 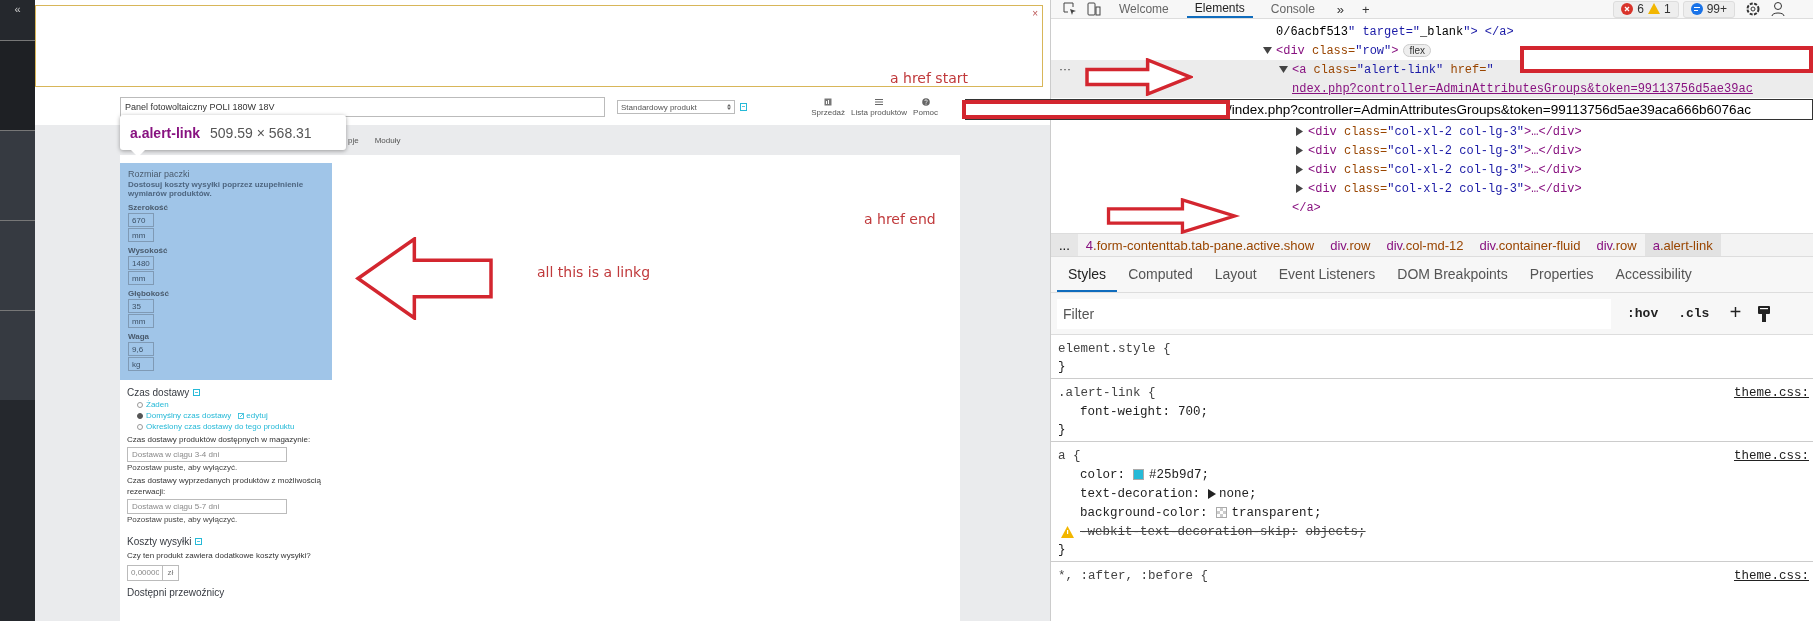 I want to click on input-field: Dostawa w ciągu 3-4 dni, so click(x=207, y=455).